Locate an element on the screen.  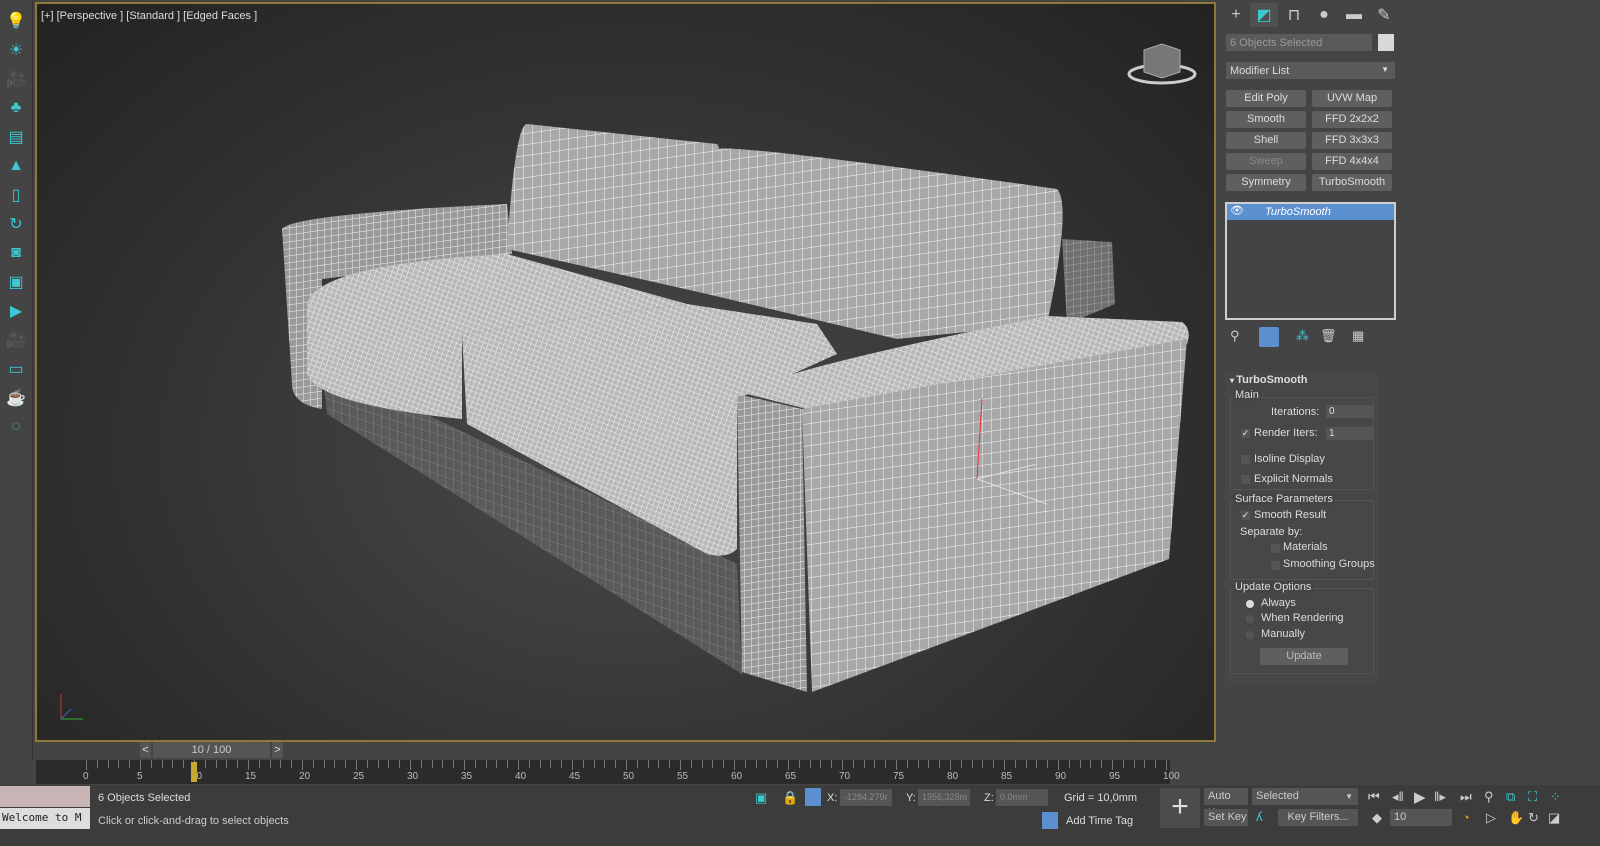
show-end-result-icon is located at coordinates (1269, 337).